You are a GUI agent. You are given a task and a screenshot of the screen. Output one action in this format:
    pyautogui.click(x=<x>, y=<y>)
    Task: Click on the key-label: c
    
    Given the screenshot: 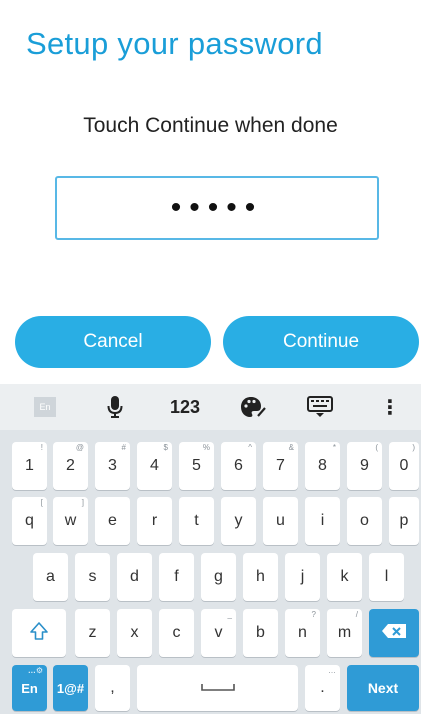 What is the action you would take?
    pyautogui.click(x=176, y=632)
    